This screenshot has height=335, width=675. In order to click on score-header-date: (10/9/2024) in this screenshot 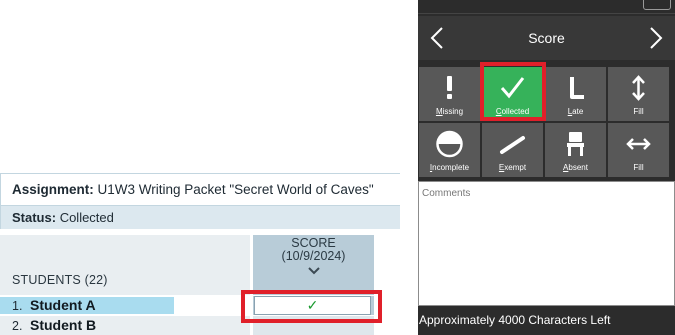, I will do `click(313, 256)`.